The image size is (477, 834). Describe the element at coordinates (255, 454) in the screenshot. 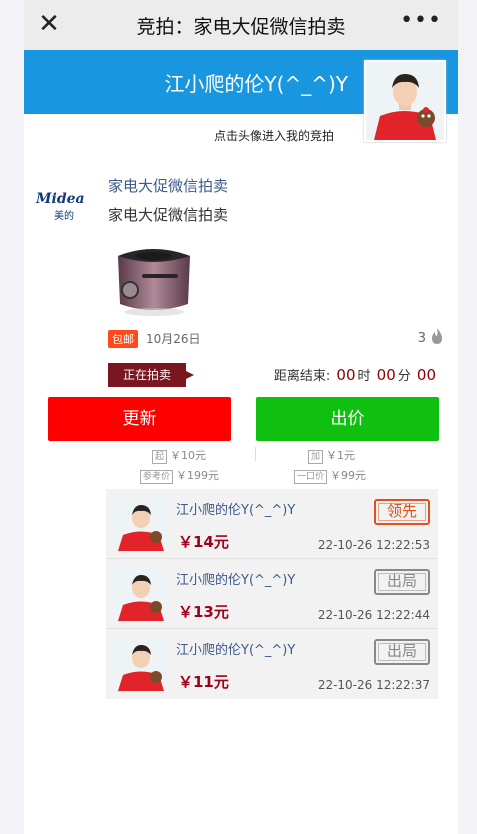

I see `divider` at that location.